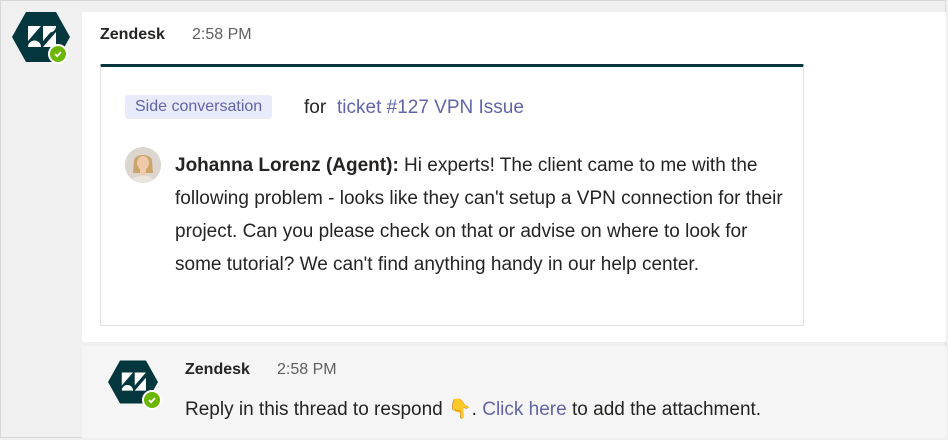 The height and width of the screenshot is (440, 948). What do you see at coordinates (477, 409) in the screenshot?
I see `reply-text-mid: .` at bounding box center [477, 409].